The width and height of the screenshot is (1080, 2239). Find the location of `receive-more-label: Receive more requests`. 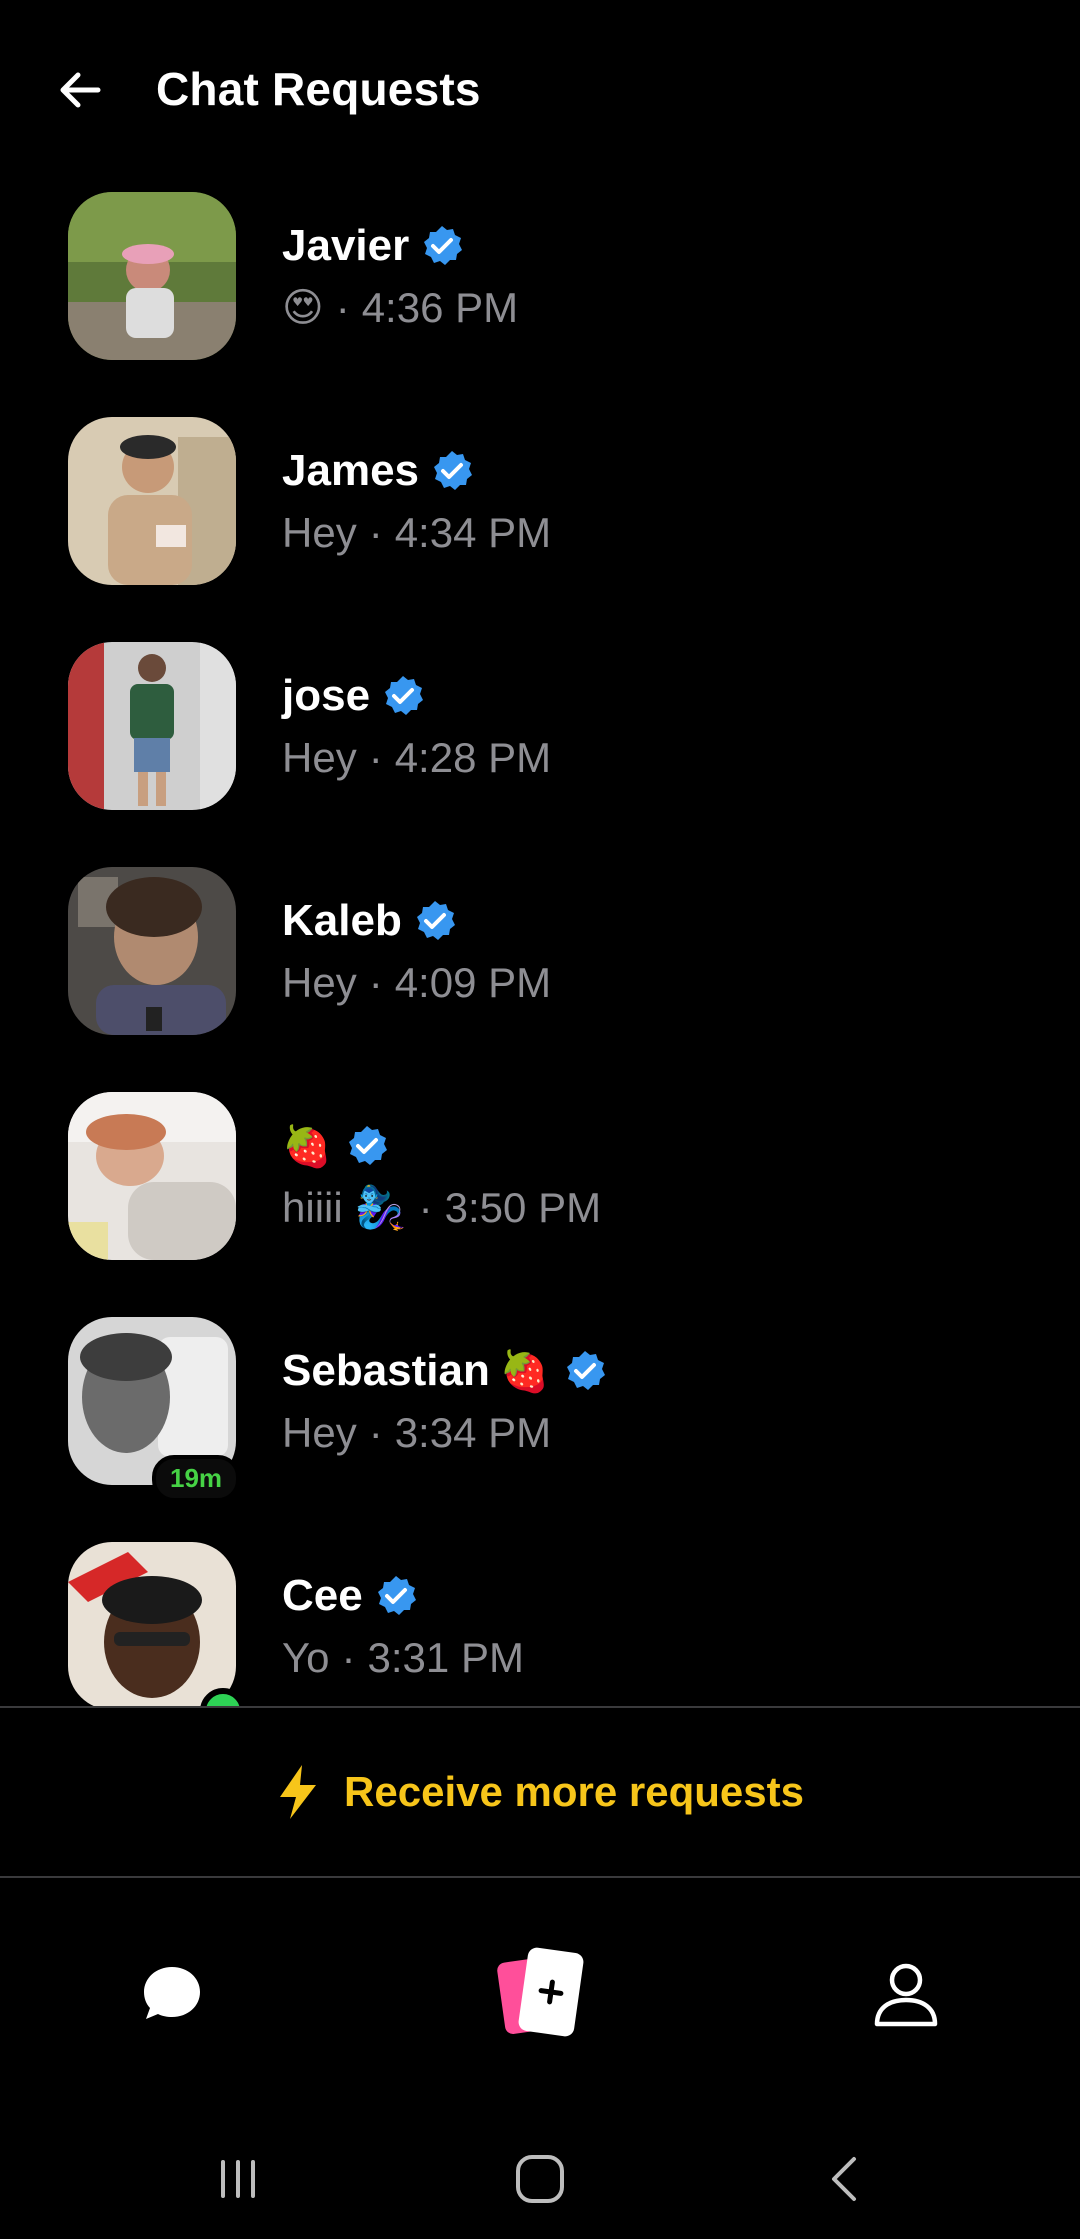

receive-more-label: Receive more requests is located at coordinates (574, 1791).